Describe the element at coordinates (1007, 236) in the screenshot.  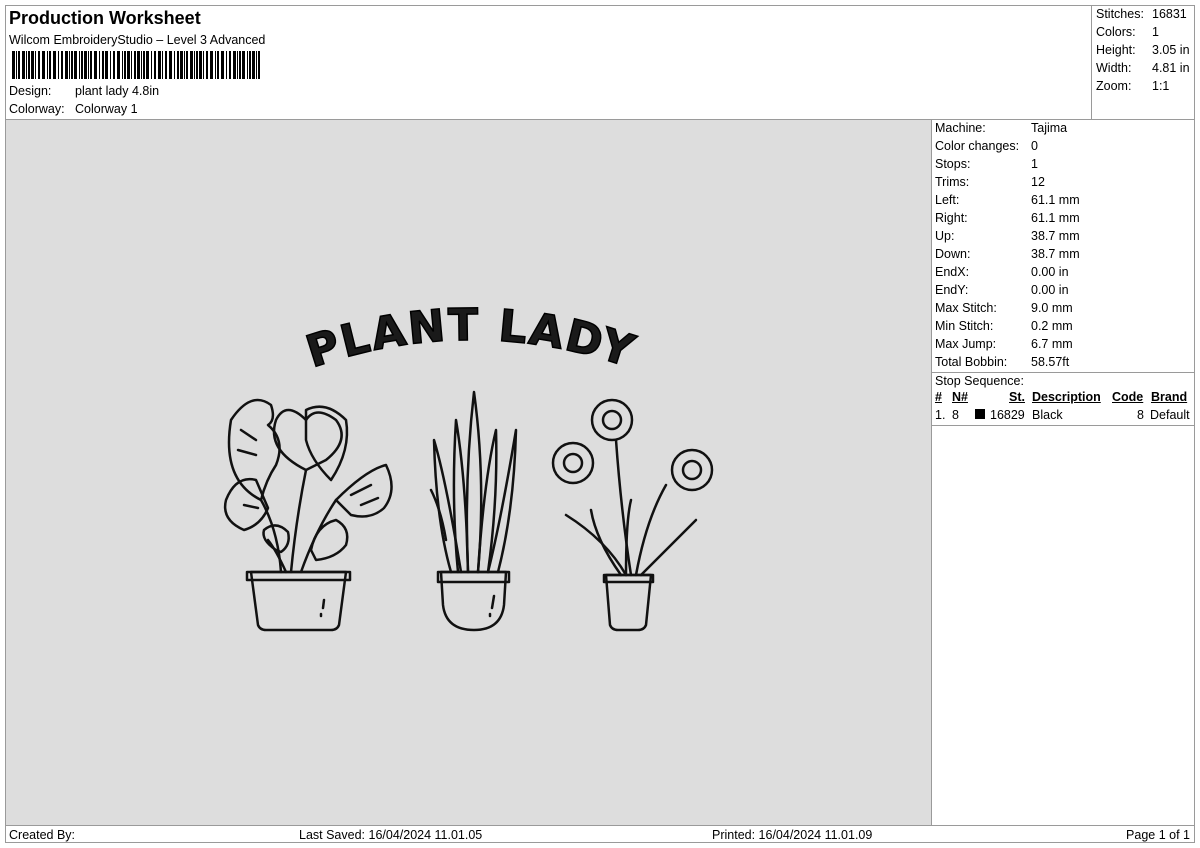
I see `detail-row: Up: 38.7 mm` at that location.